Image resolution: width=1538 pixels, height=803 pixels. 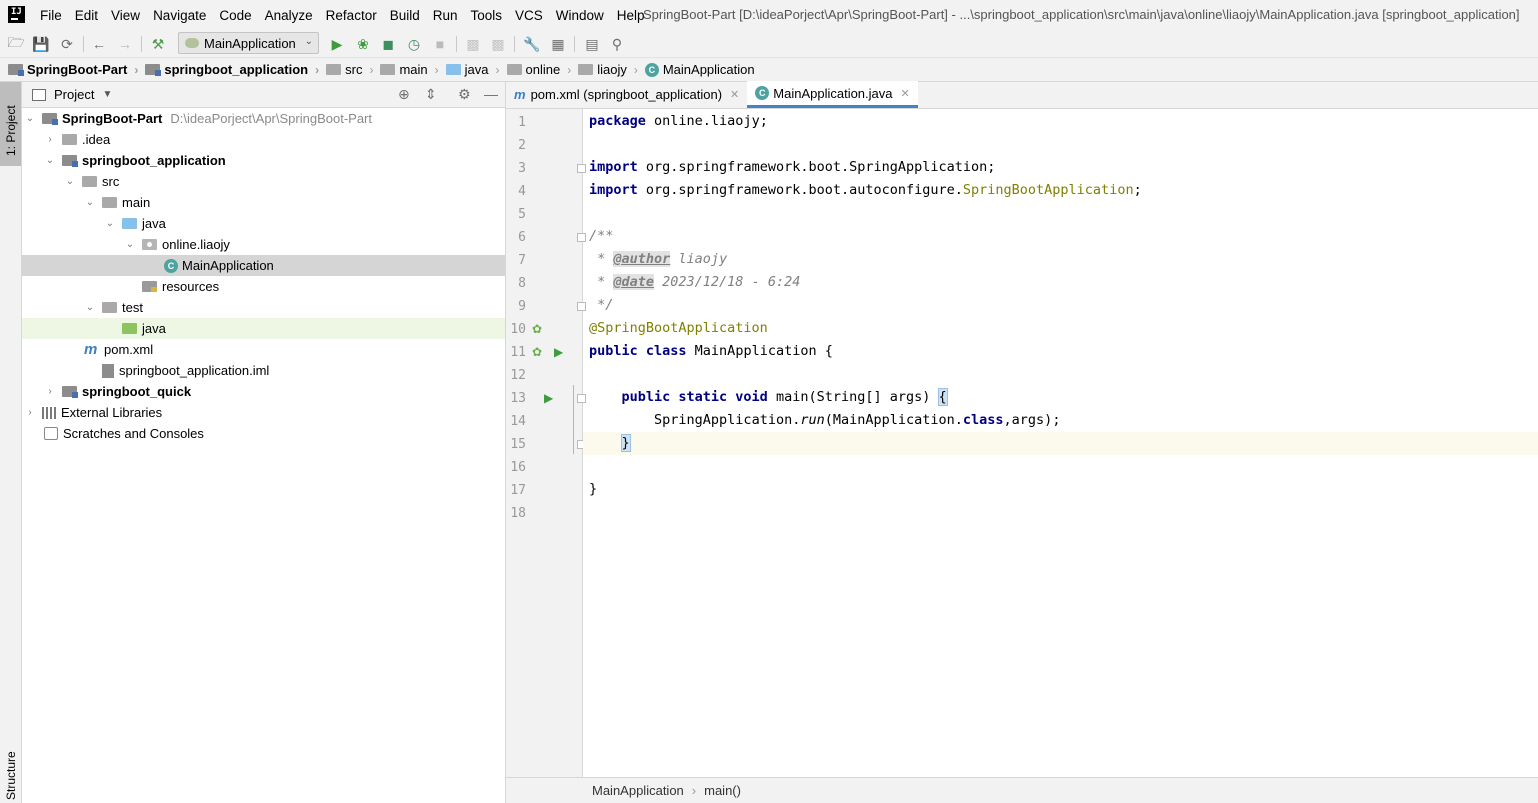 What do you see at coordinates (263, 349) in the screenshot?
I see `tree-node-pom: m pom.xml` at bounding box center [263, 349].